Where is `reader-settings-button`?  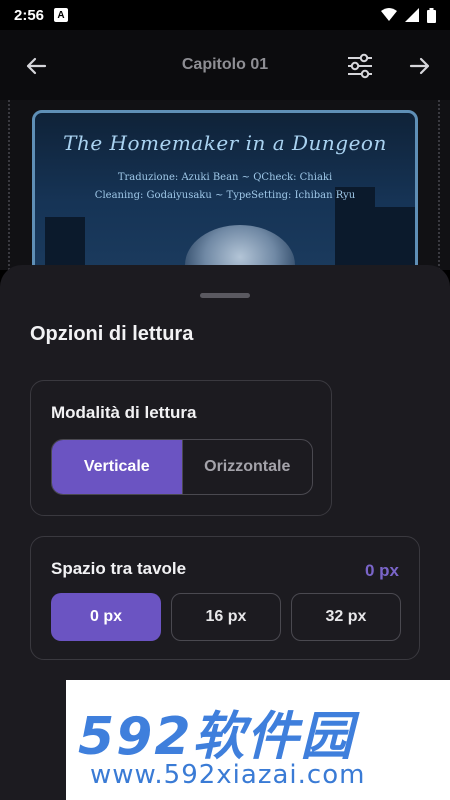 reader-settings-button is located at coordinates (360, 66).